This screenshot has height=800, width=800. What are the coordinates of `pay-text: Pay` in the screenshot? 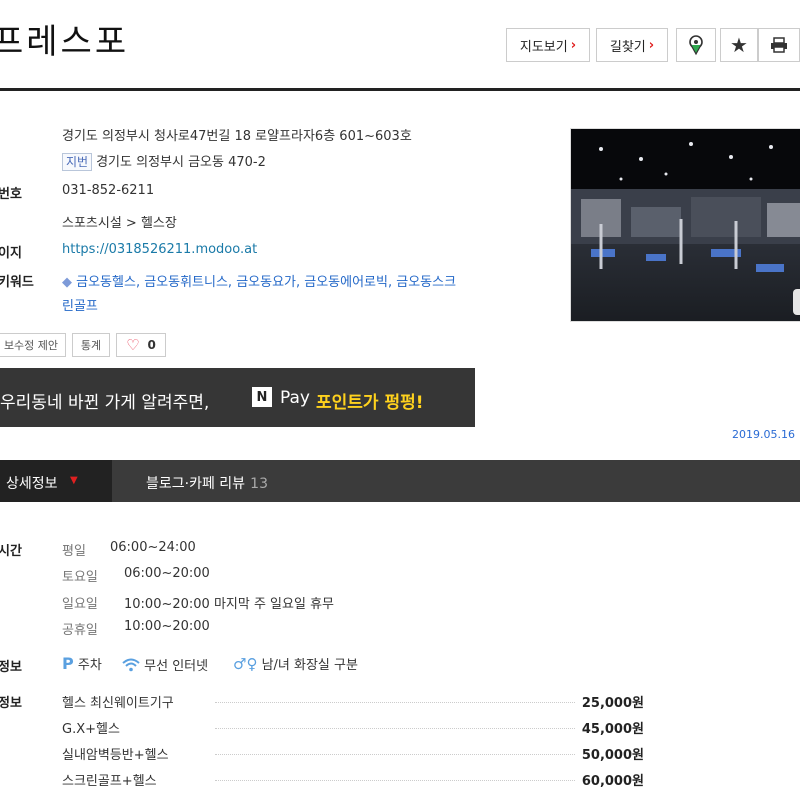 It's located at (295, 398).